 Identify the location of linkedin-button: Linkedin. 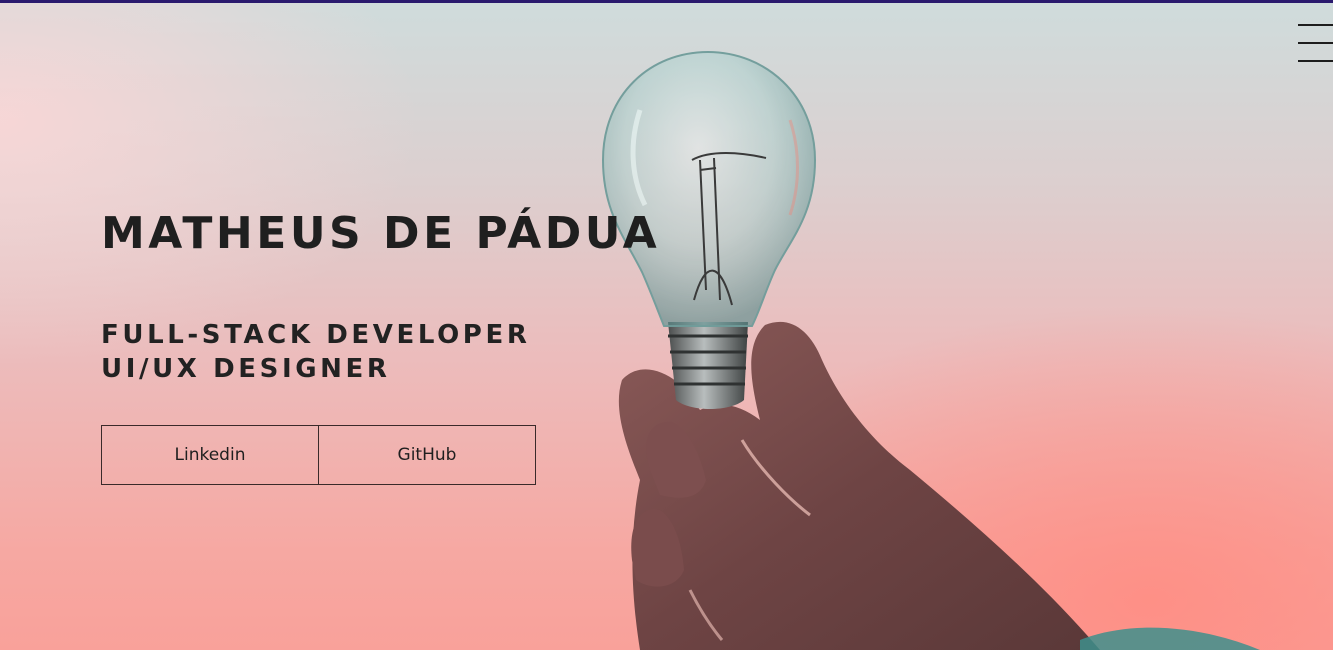
(210, 455).